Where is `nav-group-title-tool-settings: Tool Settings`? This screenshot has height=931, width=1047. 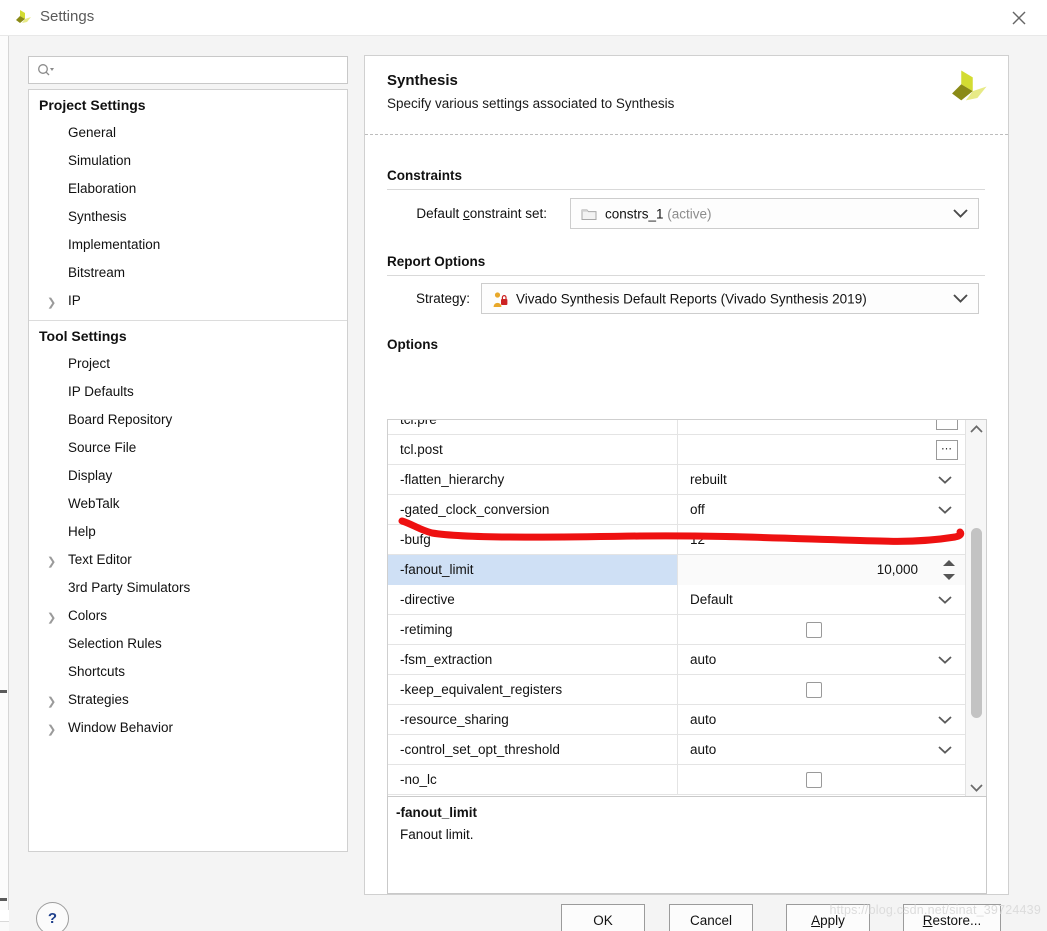
nav-group-title-tool-settings: Tool Settings is located at coordinates (83, 336).